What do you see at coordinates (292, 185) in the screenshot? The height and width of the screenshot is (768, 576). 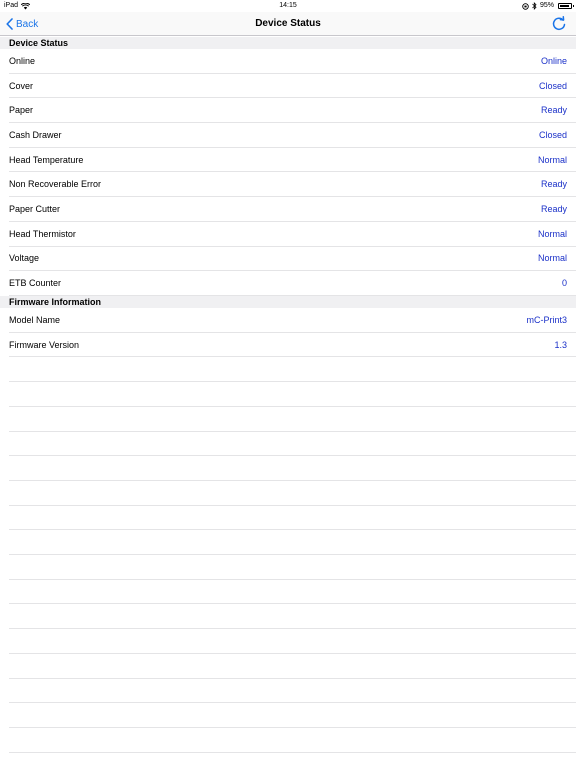 I see `table-row: Non Recoverable Error Ready` at bounding box center [292, 185].